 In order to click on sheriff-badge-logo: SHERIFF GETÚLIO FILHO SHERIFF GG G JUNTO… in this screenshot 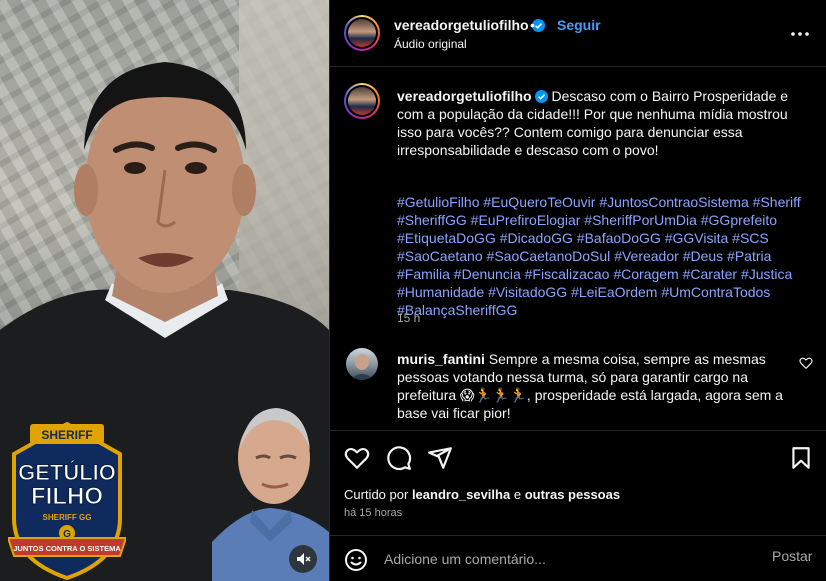, I will do `click(67, 500)`.